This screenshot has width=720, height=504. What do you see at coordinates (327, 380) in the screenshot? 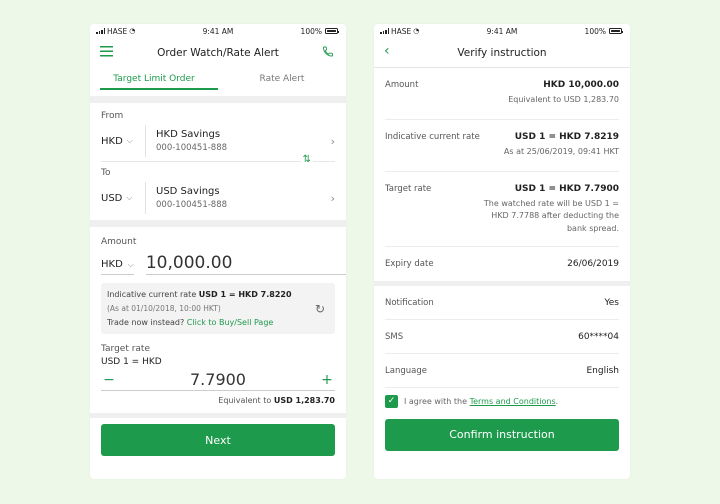
I see `increment-button: +` at bounding box center [327, 380].